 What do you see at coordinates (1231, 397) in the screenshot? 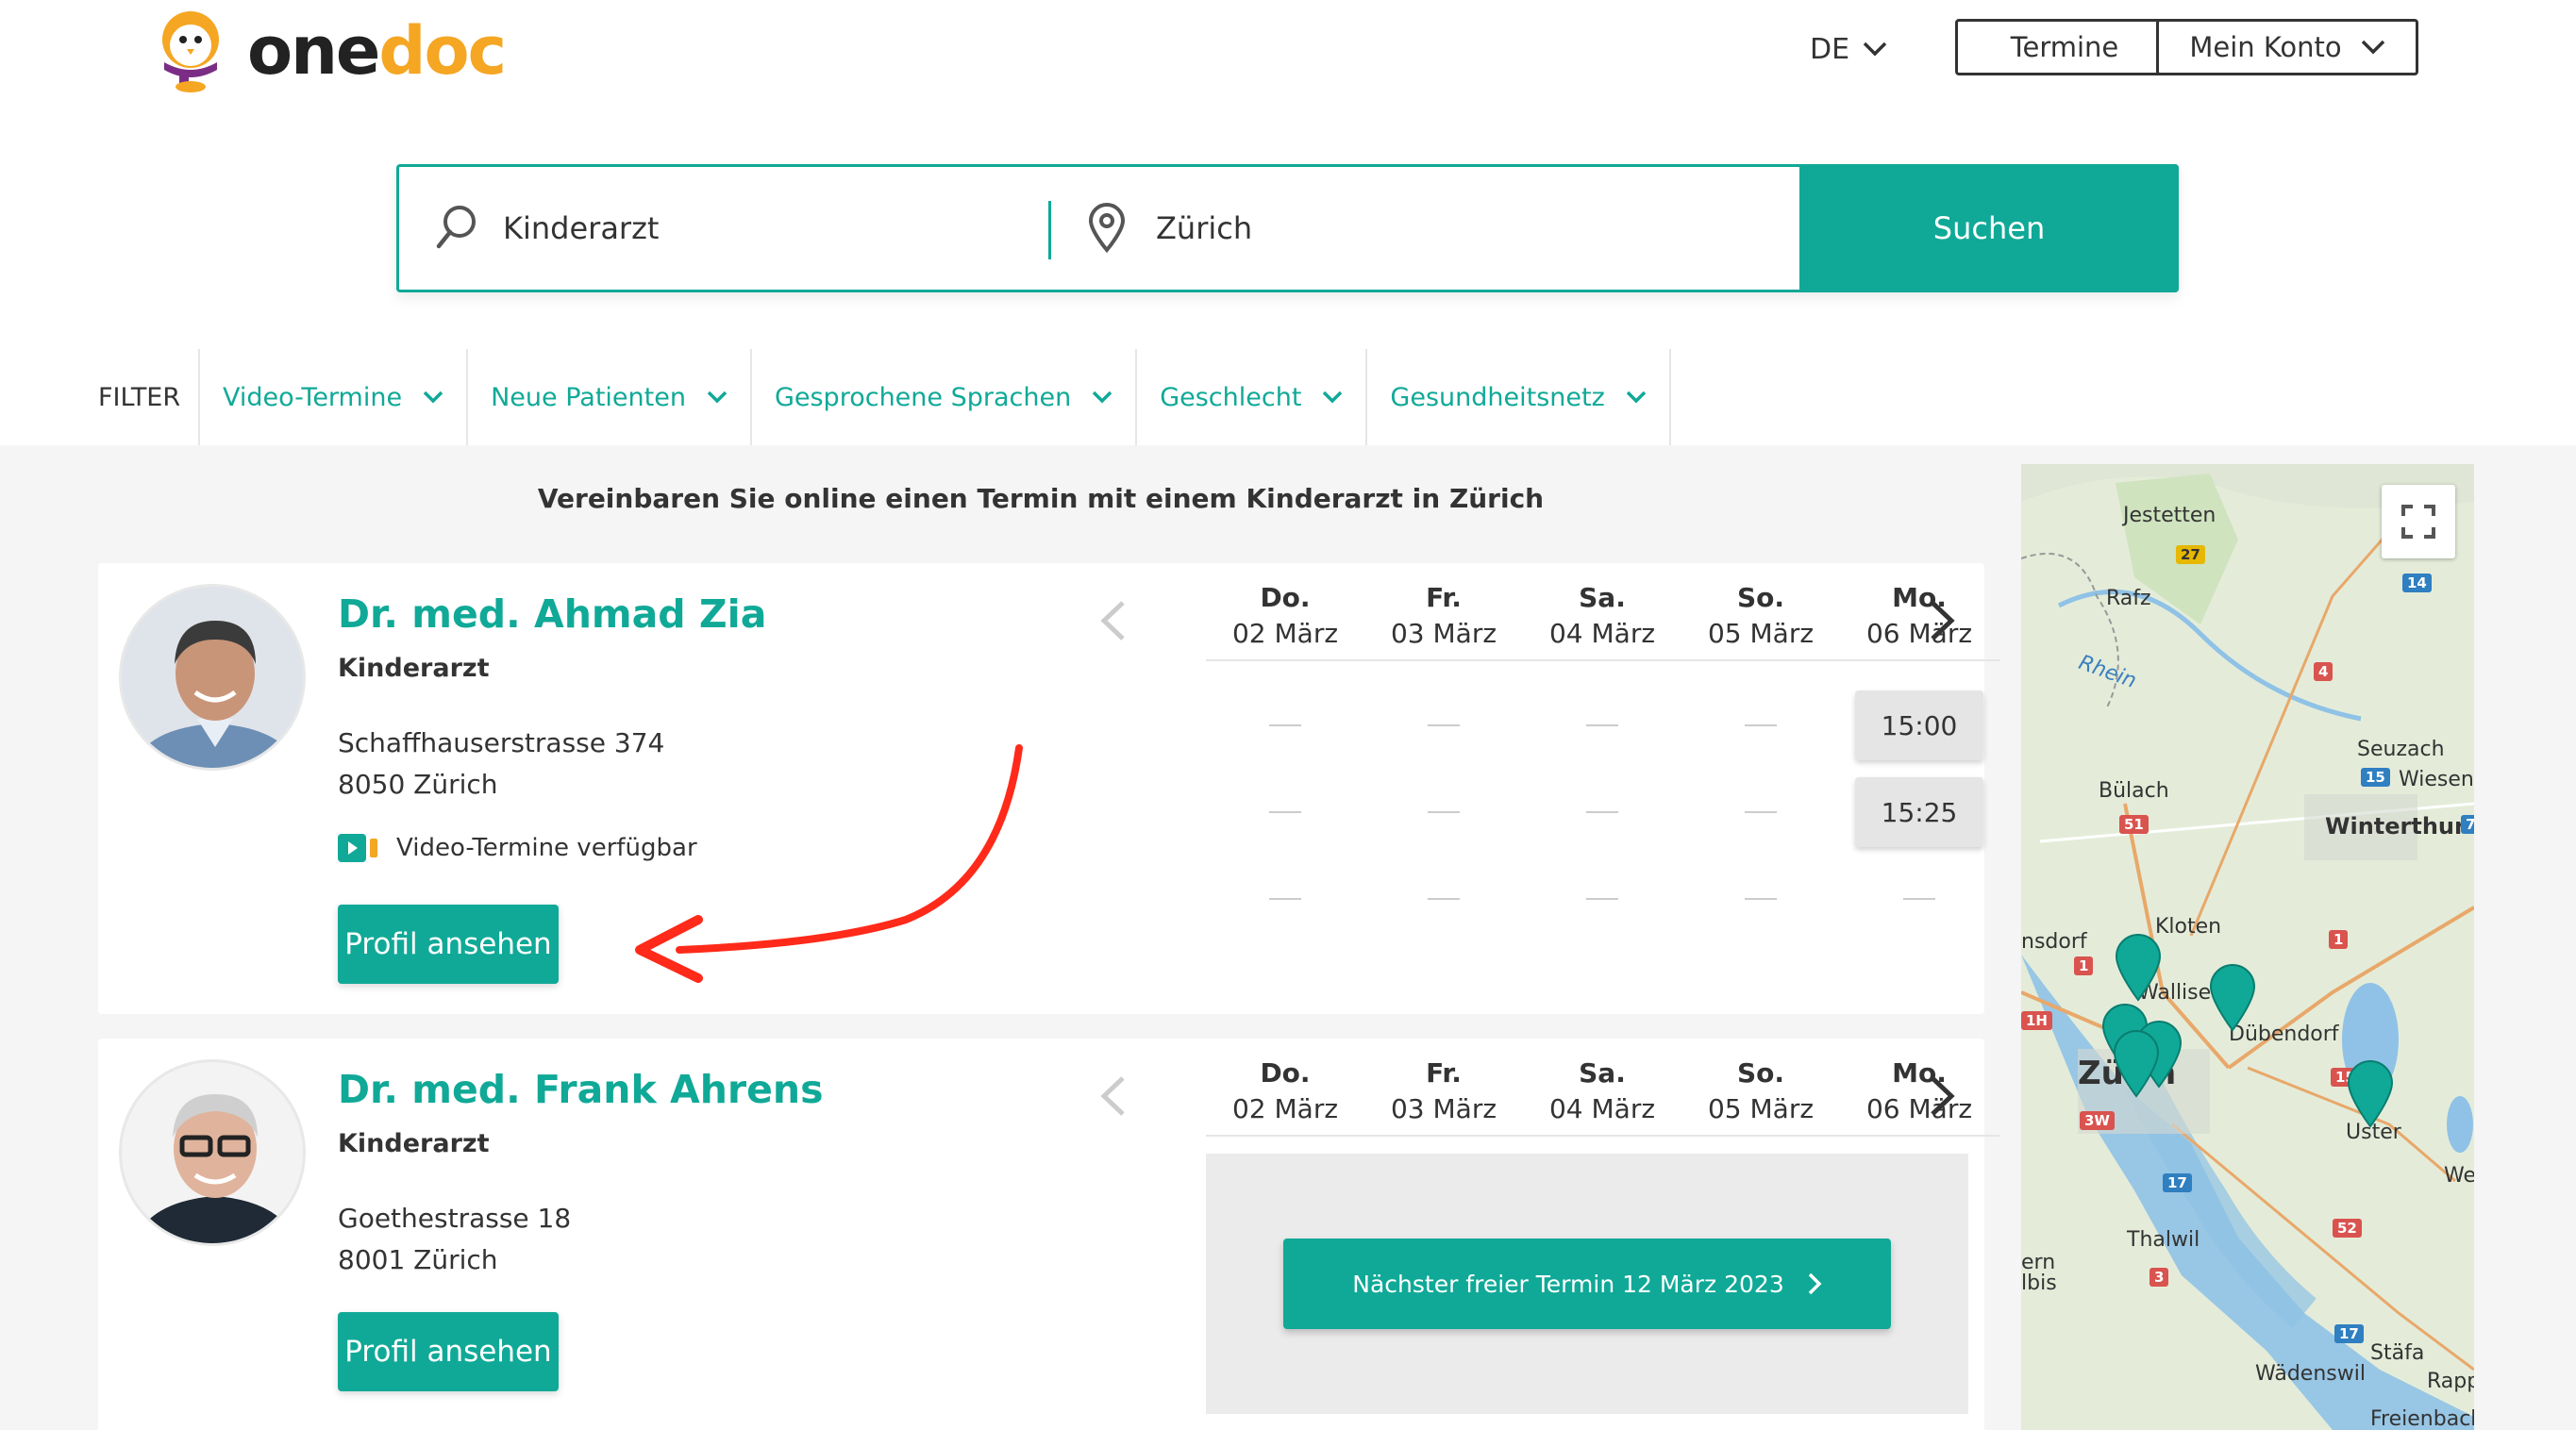
I see `filter-label-text: Geschlecht` at bounding box center [1231, 397].